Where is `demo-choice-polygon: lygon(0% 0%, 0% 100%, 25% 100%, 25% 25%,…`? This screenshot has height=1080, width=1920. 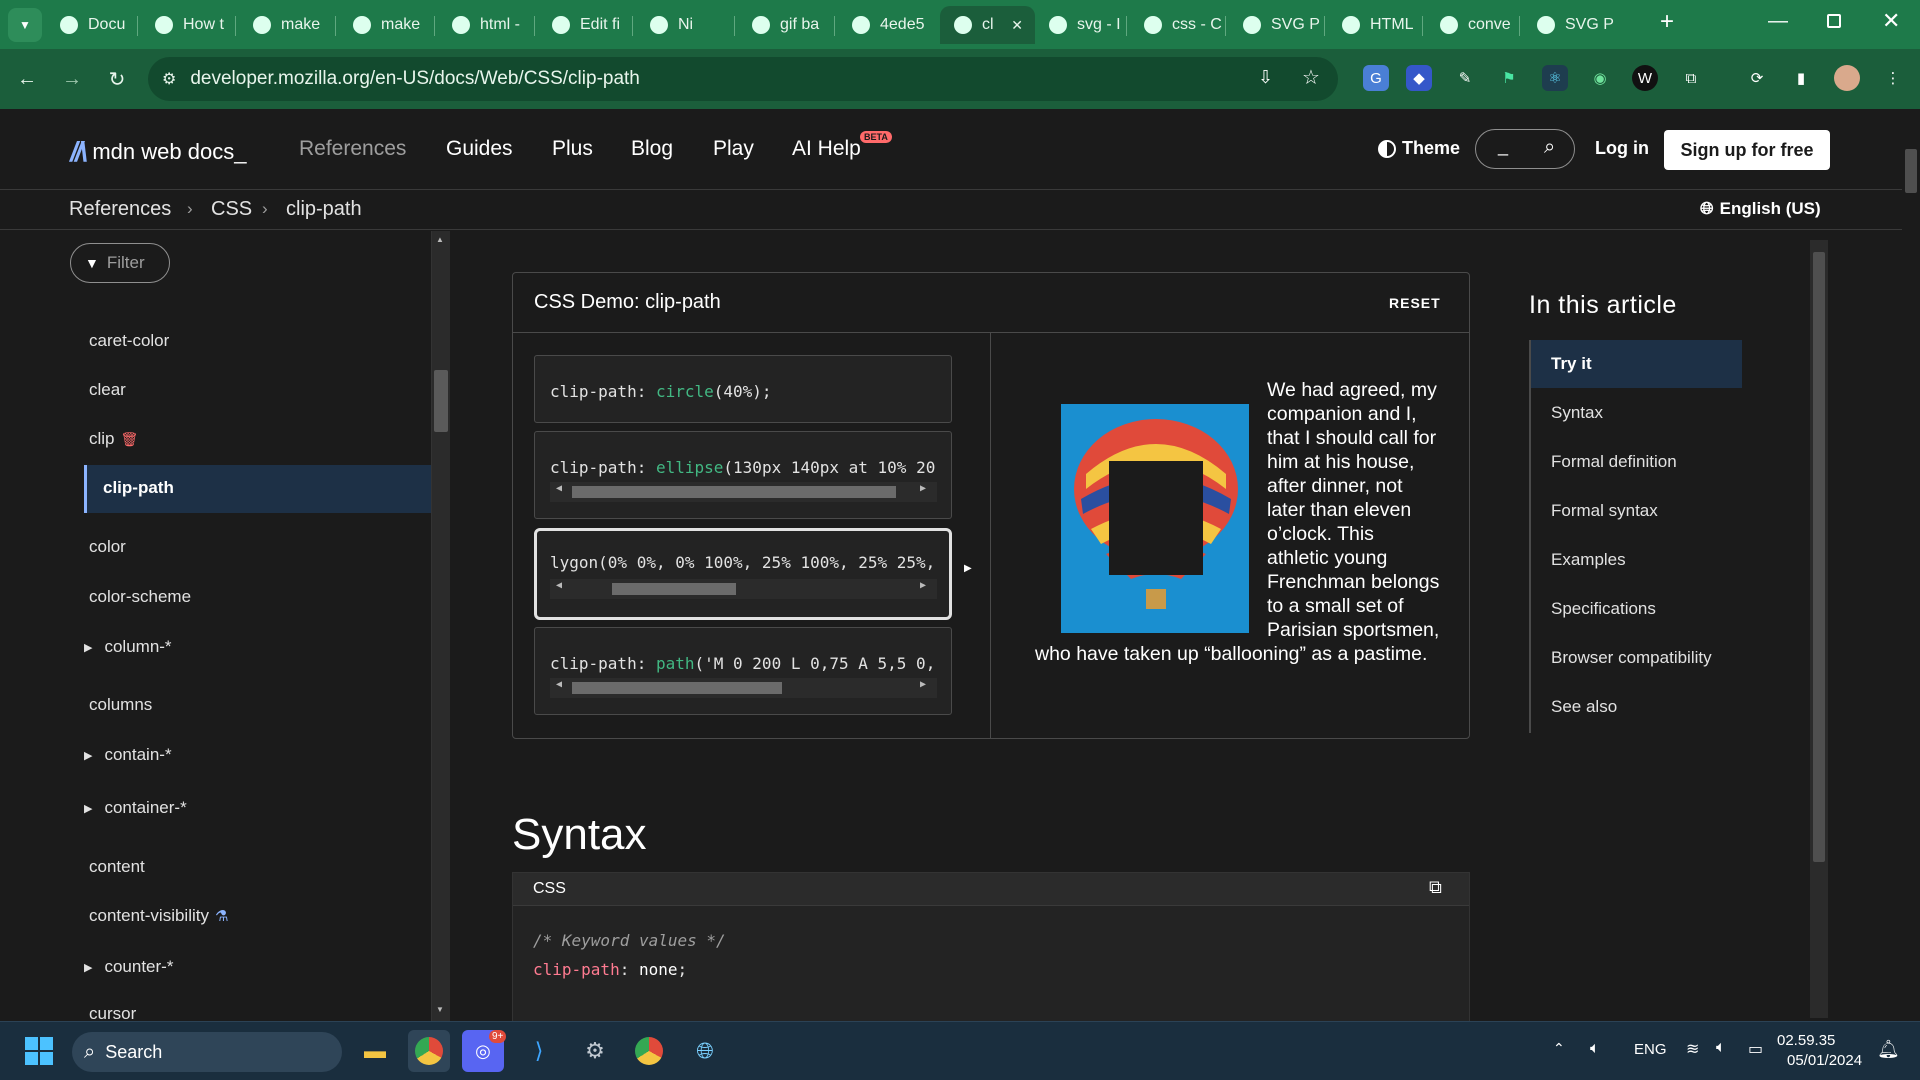
demo-choice-polygon: lygon(0% 0%, 0% 100%, 25% 100%, 25% 25%,… is located at coordinates (743, 574).